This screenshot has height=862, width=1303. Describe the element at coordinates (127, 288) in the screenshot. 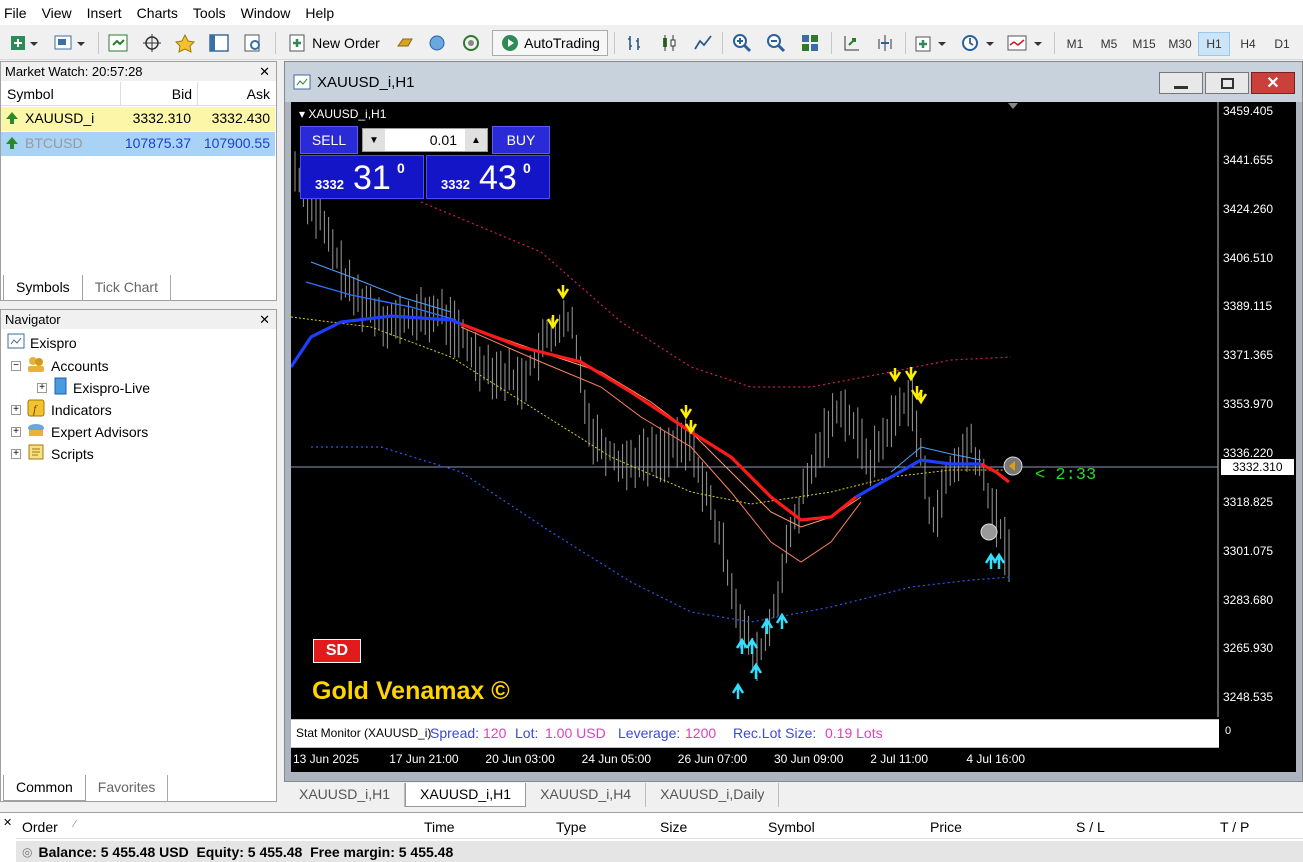

I see `tab-tick-chart: Tick Chart` at that location.